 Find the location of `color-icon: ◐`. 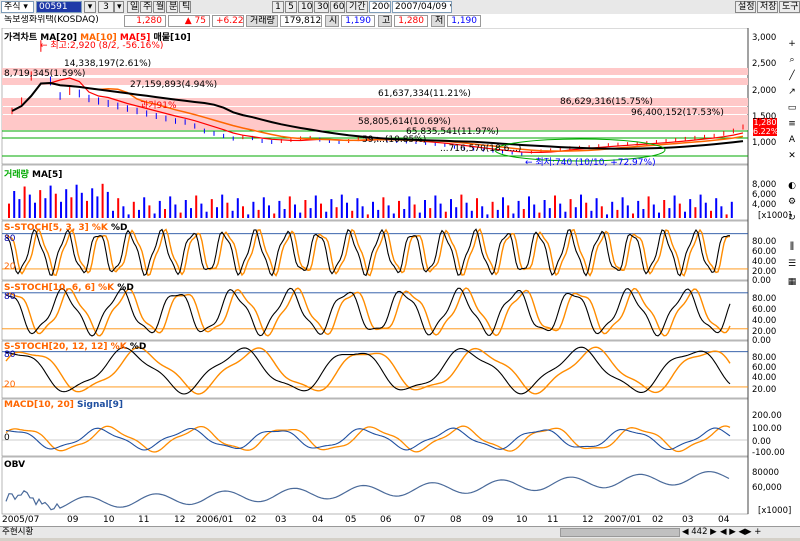

color-icon: ◐ is located at coordinates (792, 186).